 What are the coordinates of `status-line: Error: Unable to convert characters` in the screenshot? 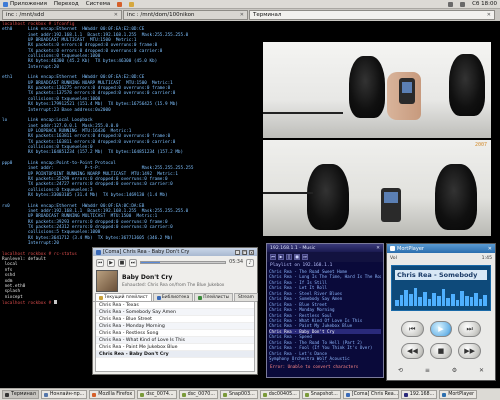 It's located at (314, 366).